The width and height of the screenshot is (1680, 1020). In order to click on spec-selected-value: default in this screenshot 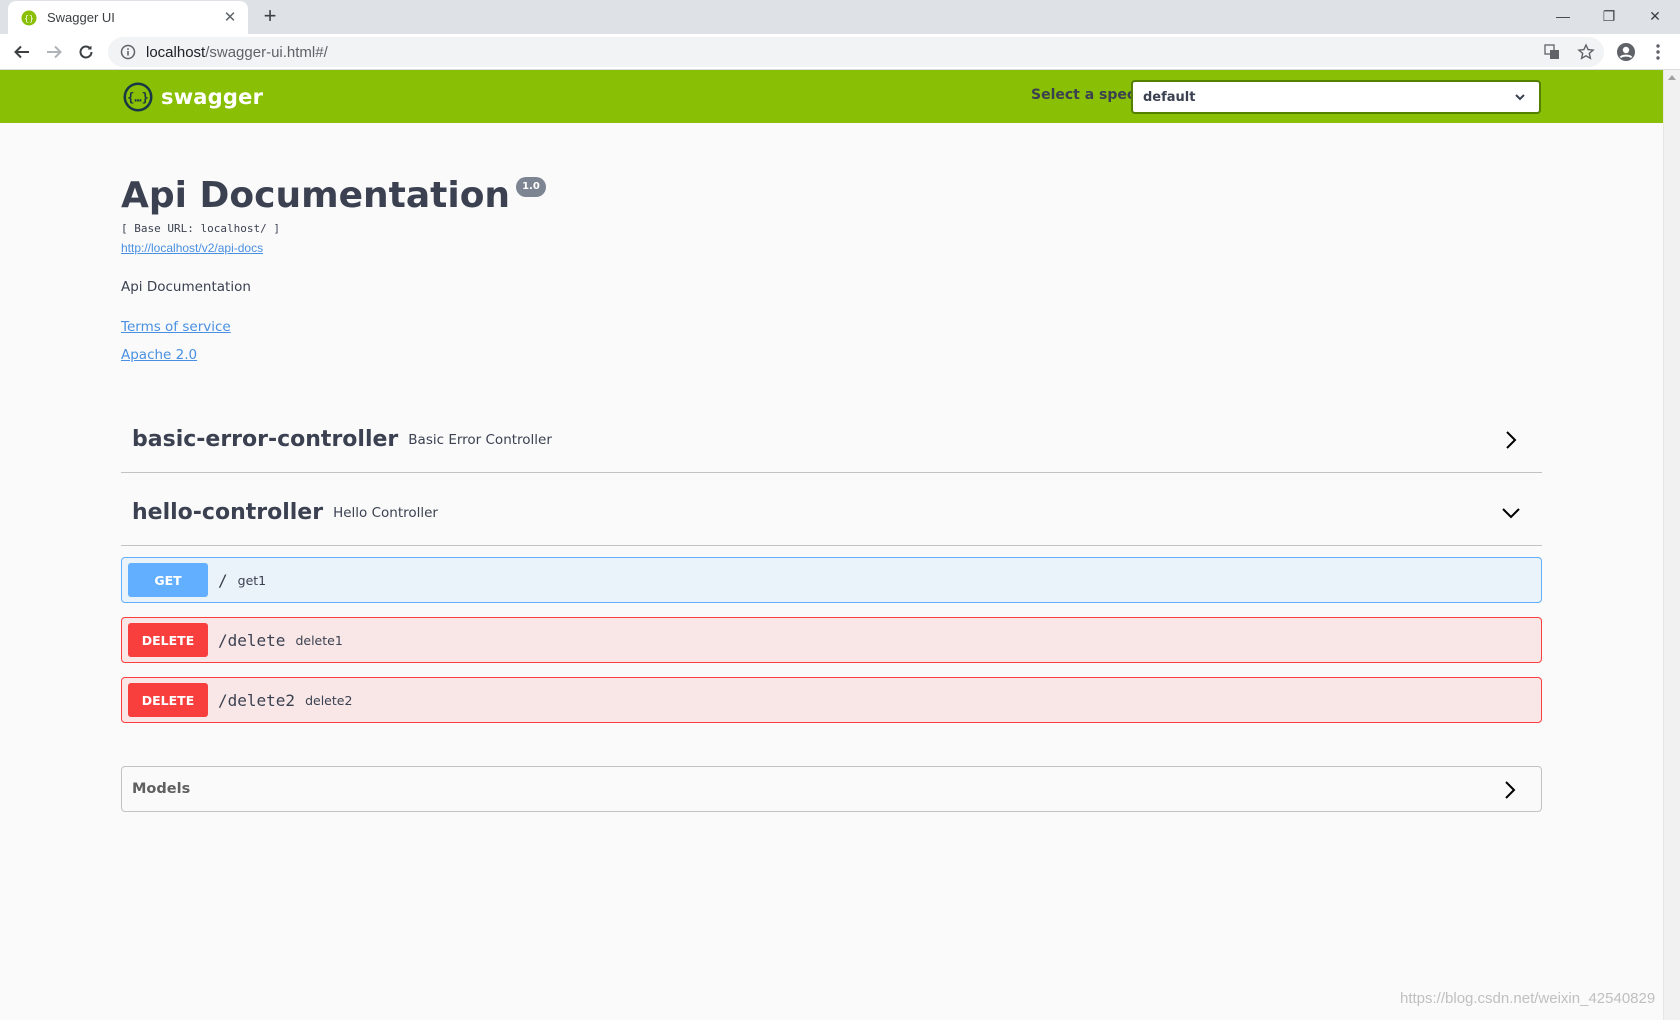, I will do `click(1169, 97)`.